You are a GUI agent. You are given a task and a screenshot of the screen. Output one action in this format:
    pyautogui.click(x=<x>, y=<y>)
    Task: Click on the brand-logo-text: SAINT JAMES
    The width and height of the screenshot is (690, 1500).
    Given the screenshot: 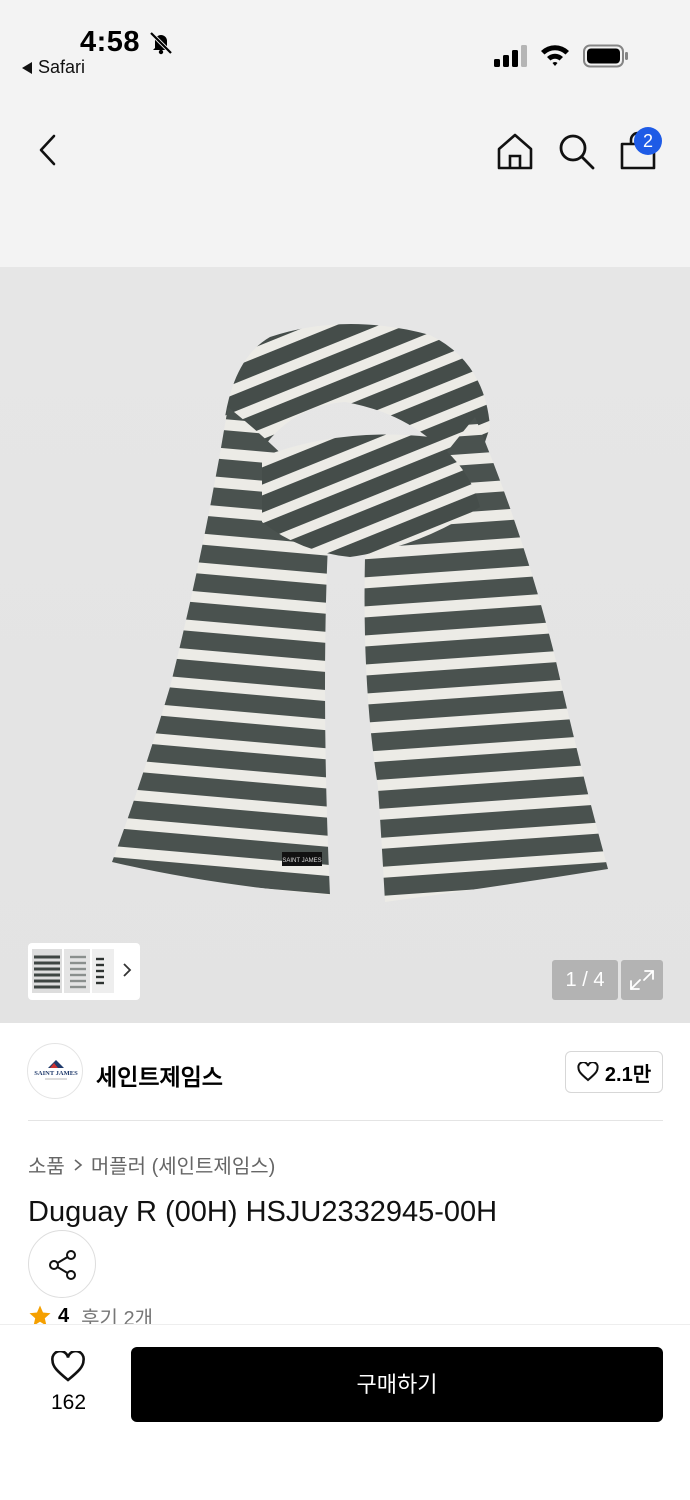 What is the action you would take?
    pyautogui.click(x=56, y=1073)
    